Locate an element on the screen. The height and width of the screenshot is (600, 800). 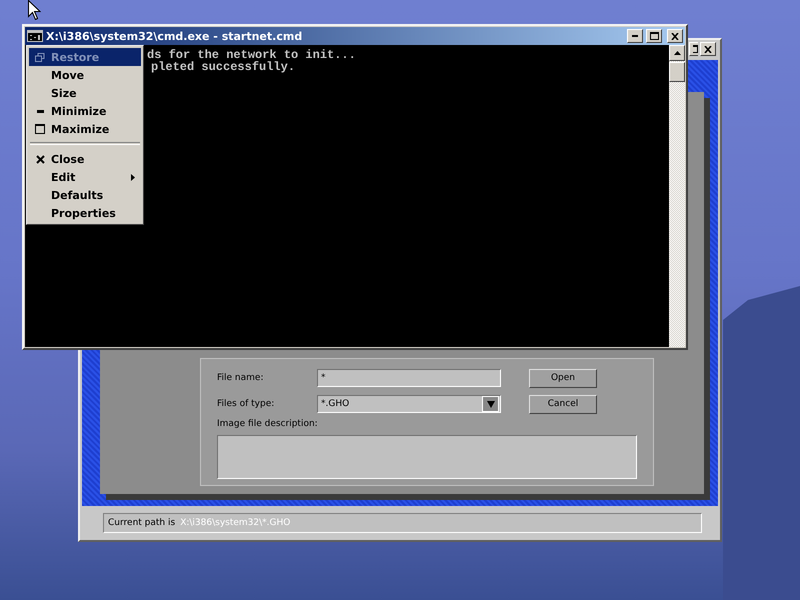
minimize-button is located at coordinates (635, 36).